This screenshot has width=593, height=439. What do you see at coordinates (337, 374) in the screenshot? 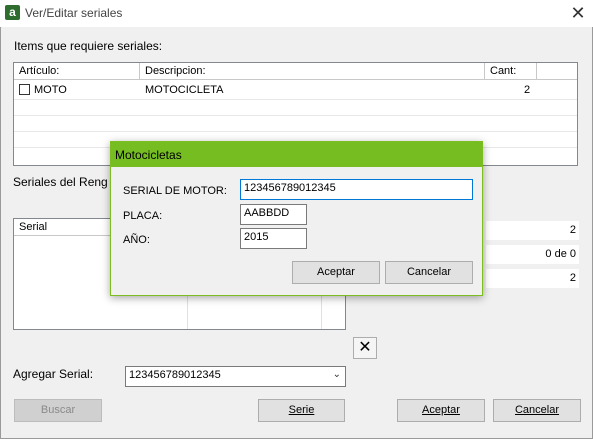
I see `chevron-down-icon: ⌄` at bounding box center [337, 374].